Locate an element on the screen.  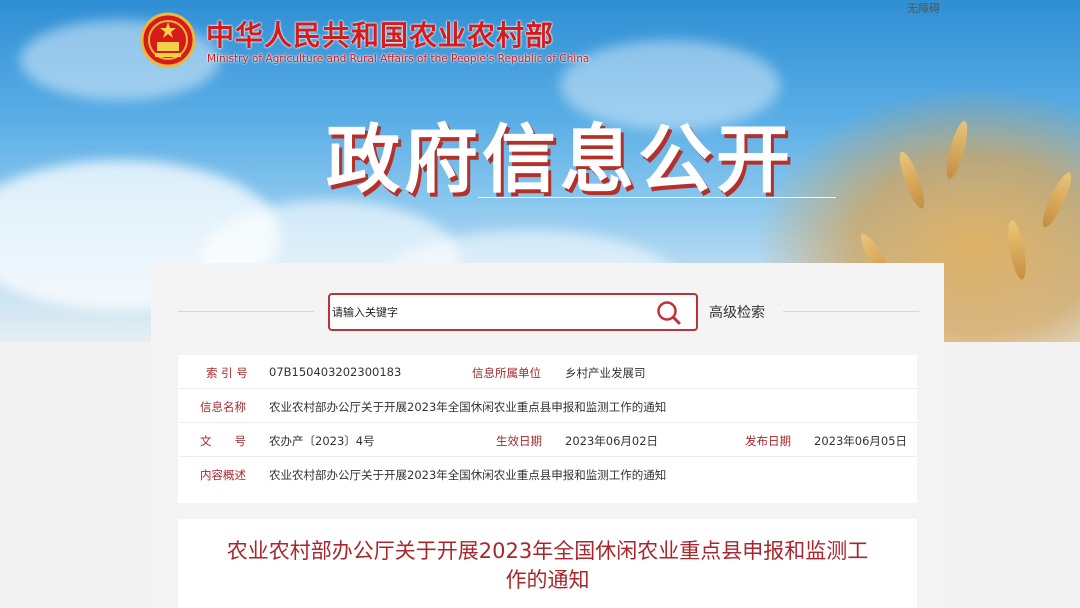
search-input is located at coordinates (485, 312).